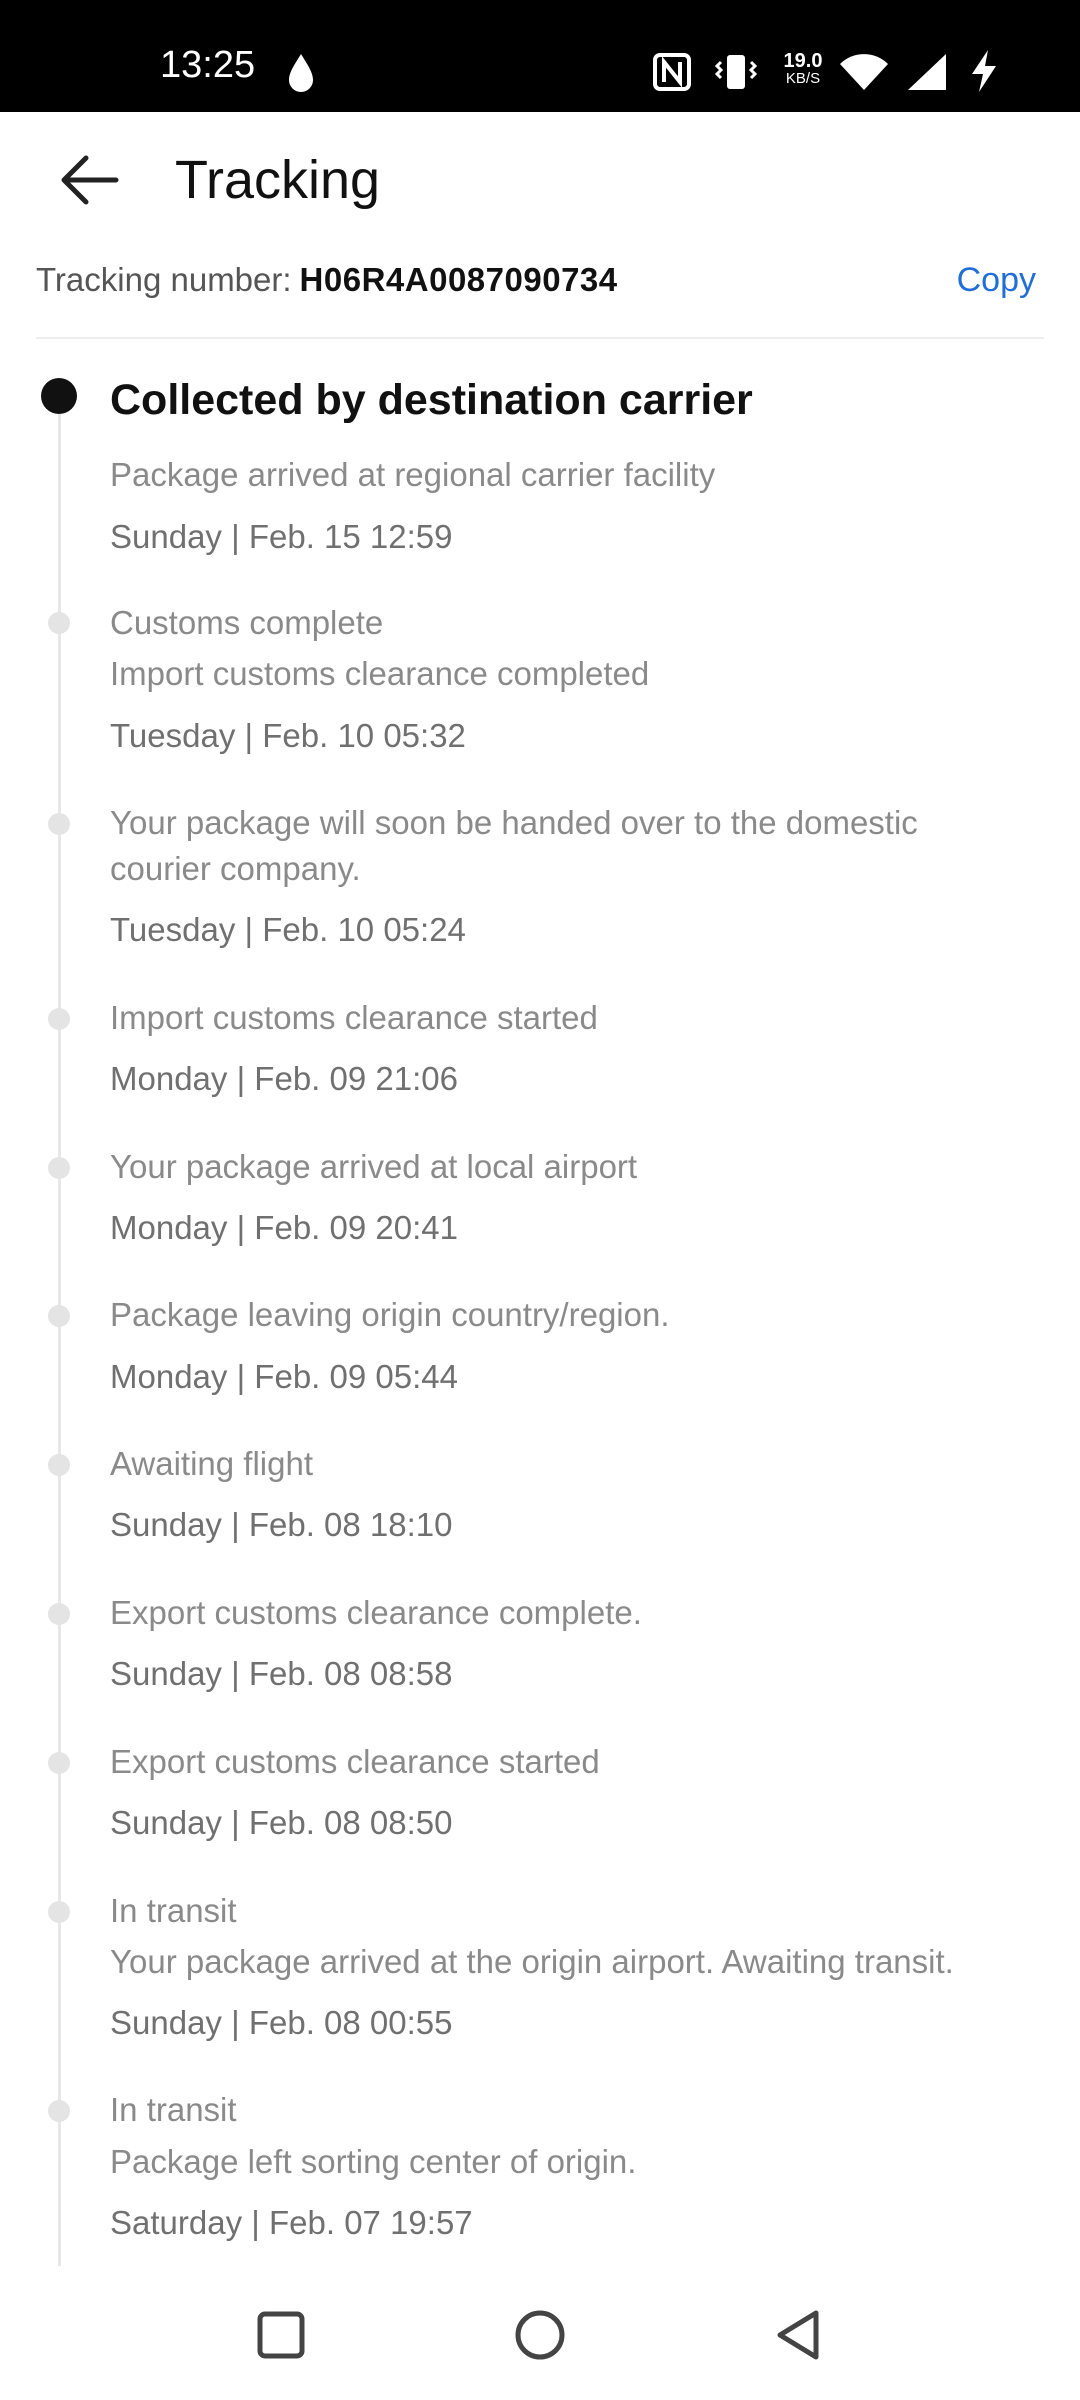  I want to click on home-button, so click(540, 2335).